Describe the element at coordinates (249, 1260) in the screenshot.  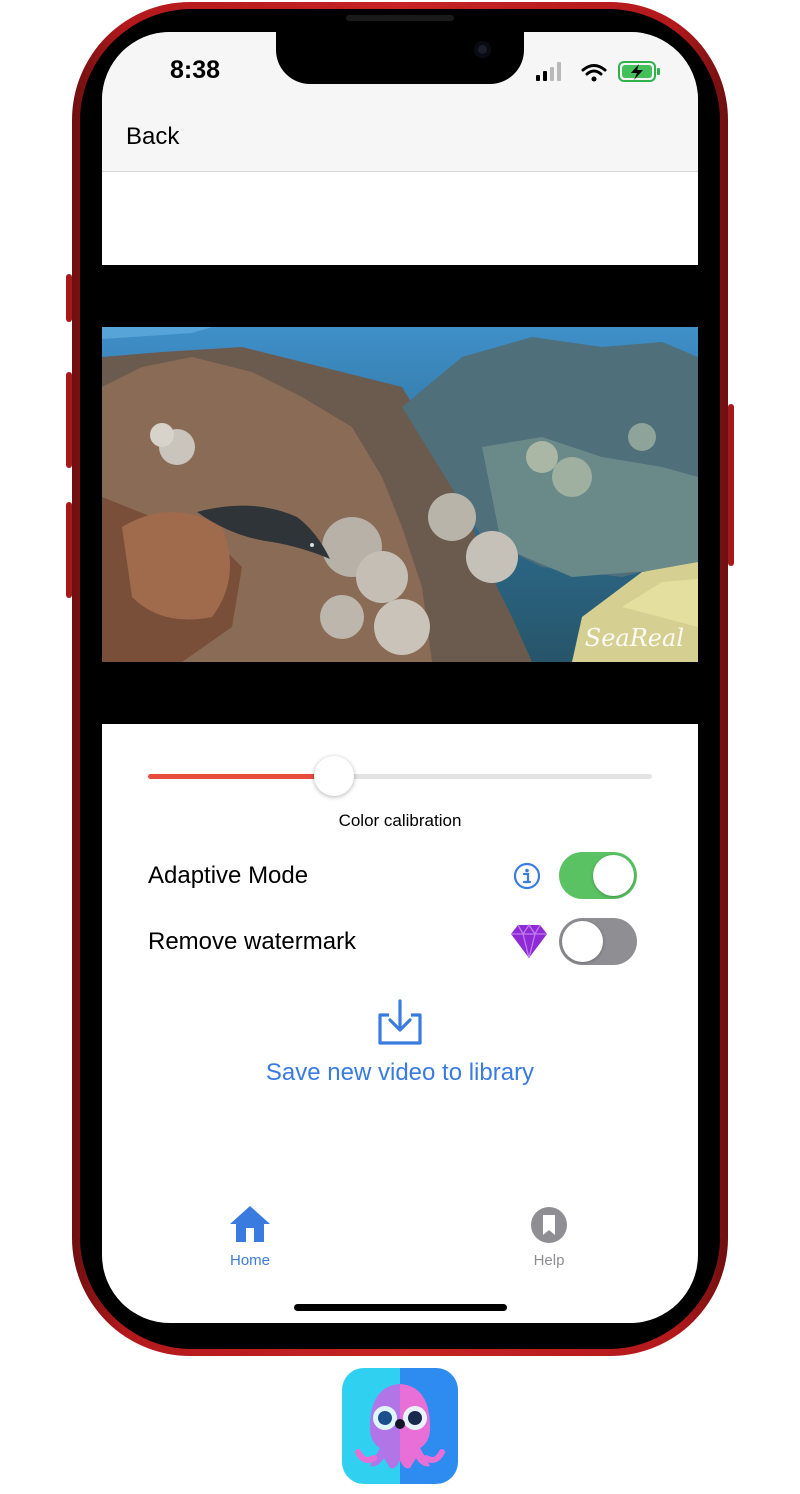
I see `tab-home-label: Home` at that location.